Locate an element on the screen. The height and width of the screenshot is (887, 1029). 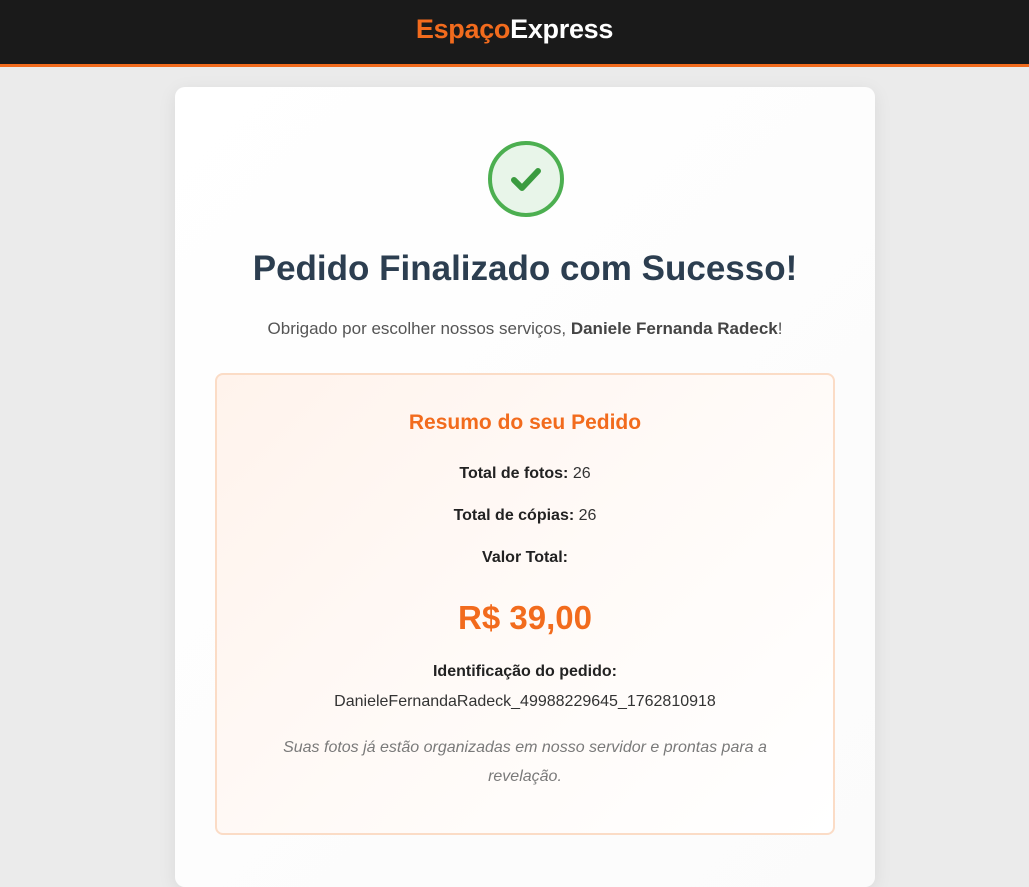
brand-logo: EspaçoExpress is located at coordinates (514, 29).